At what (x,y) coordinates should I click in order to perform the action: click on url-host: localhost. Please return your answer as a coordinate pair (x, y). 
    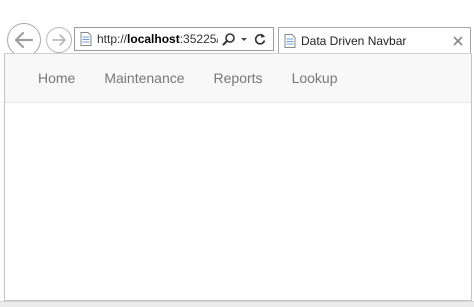
    Looking at the image, I should click on (153, 39).